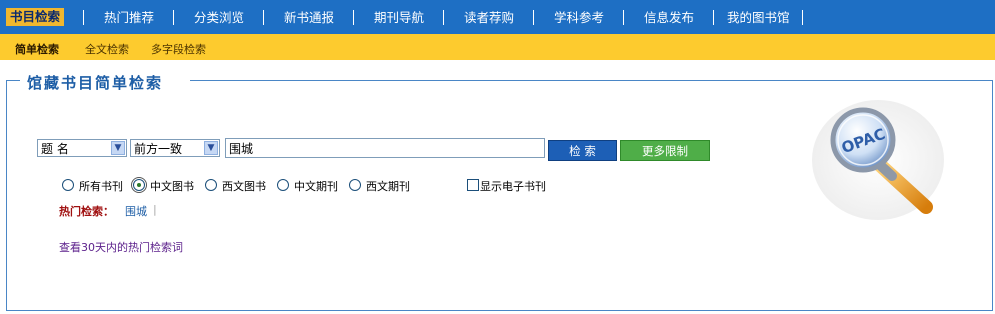  What do you see at coordinates (385, 148) in the screenshot?
I see `search-input` at bounding box center [385, 148].